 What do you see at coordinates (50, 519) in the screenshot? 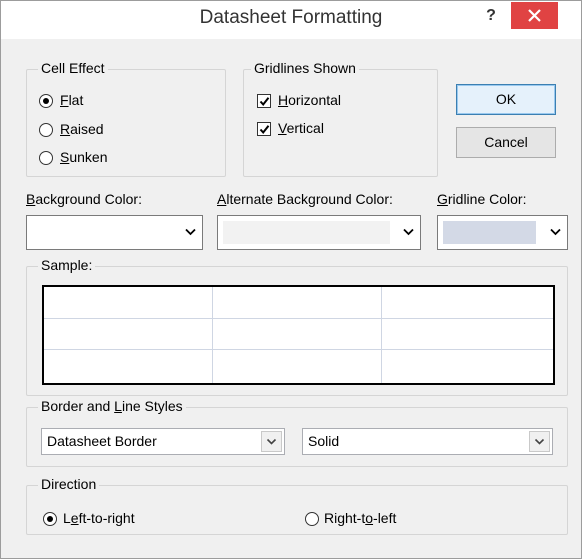
I see `left-to-right-radio` at bounding box center [50, 519].